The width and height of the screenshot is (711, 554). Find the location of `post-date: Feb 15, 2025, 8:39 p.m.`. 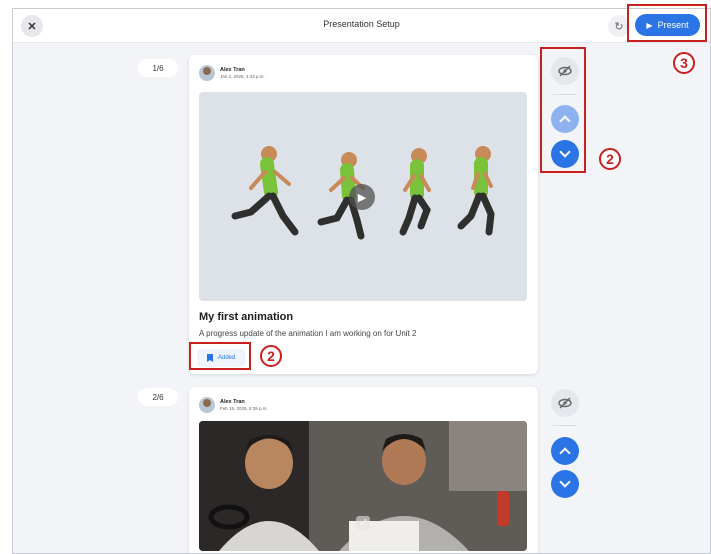

post-date: Feb 15, 2025, 8:39 p.m. is located at coordinates (244, 408).